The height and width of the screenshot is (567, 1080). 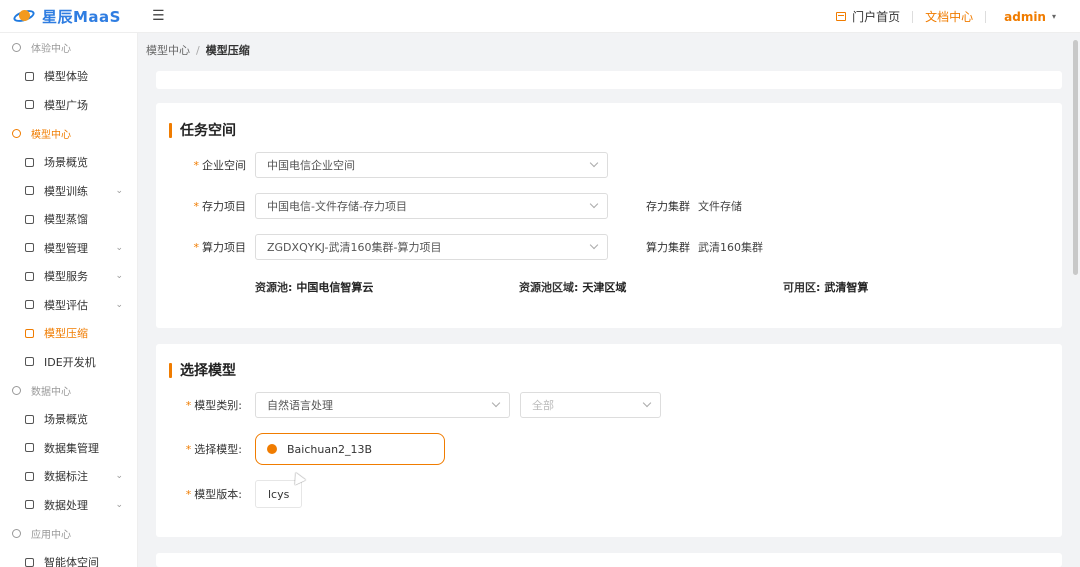 I want to click on compute-row: * 算力项目 ZGDXQYKJ-武清160集群-算力项目 算力集群 武清160集群, so click(x=459, y=247).